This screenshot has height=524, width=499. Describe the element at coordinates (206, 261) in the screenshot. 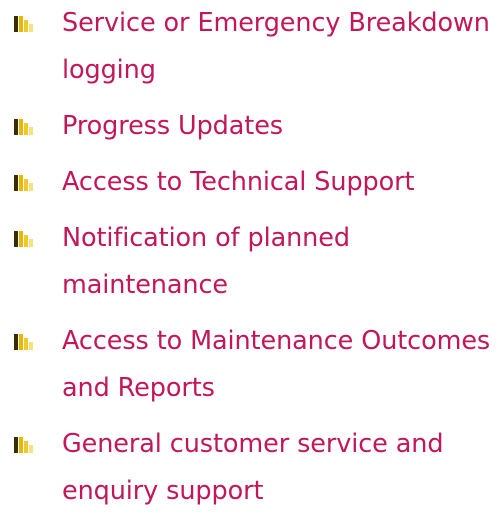

I see `list-item-text: Notification of planned maintenance` at that location.